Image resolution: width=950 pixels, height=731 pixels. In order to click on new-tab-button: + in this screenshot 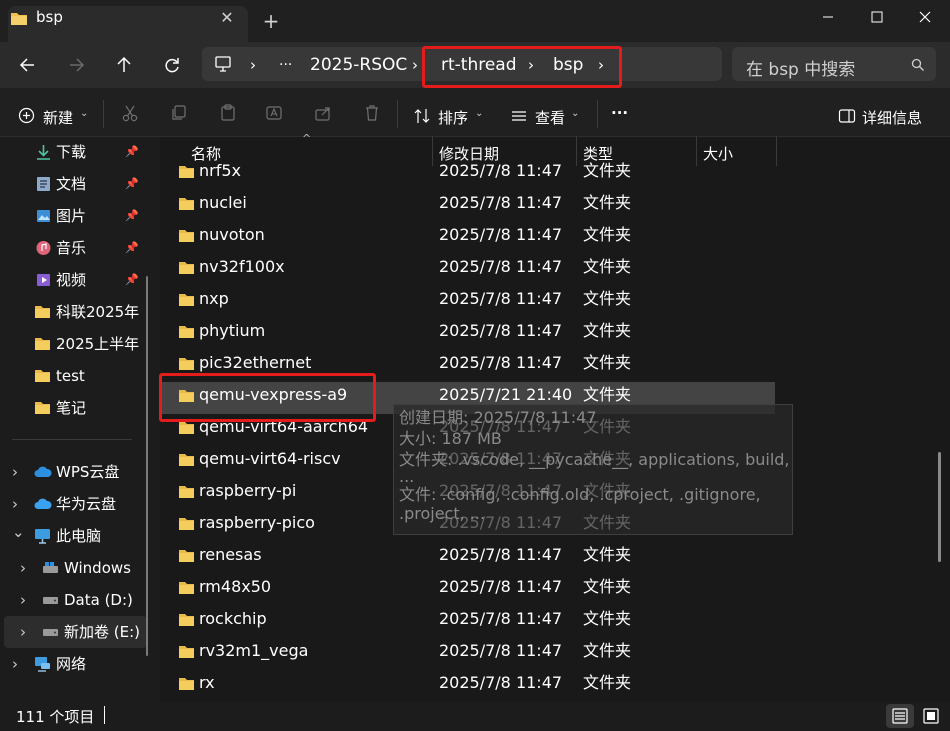, I will do `click(271, 21)`.